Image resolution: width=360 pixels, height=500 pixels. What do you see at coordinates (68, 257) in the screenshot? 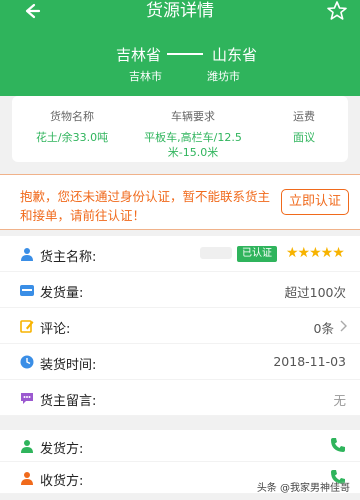
I see `owner-name-label: 货主名称:` at bounding box center [68, 257].